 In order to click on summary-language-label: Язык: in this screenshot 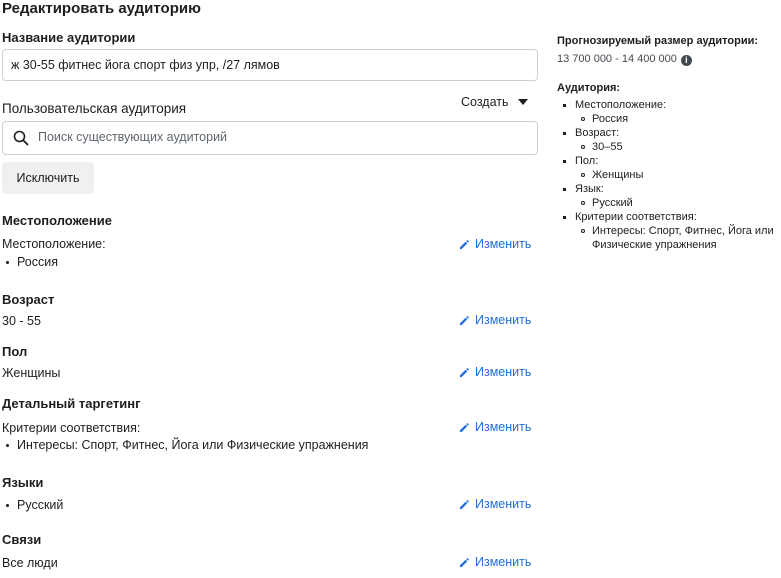, I will do `click(589, 189)`.